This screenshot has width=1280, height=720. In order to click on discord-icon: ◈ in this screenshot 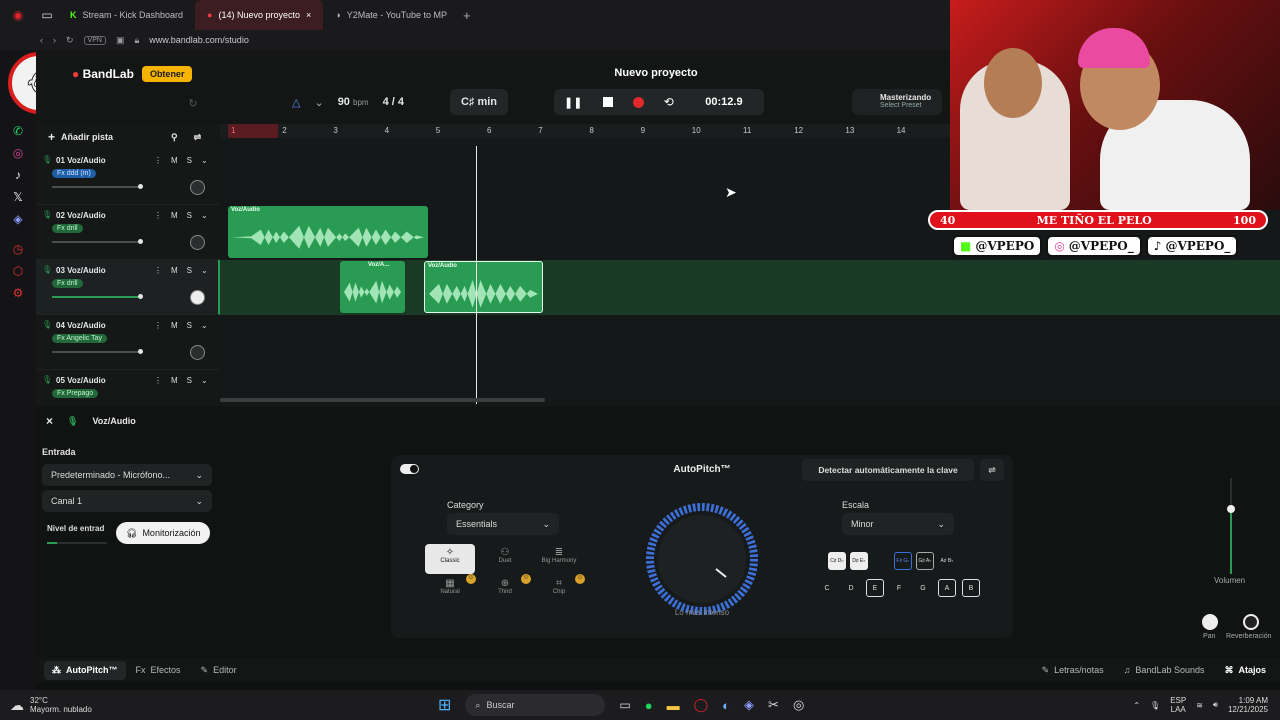, I will do `click(18, 219)`.